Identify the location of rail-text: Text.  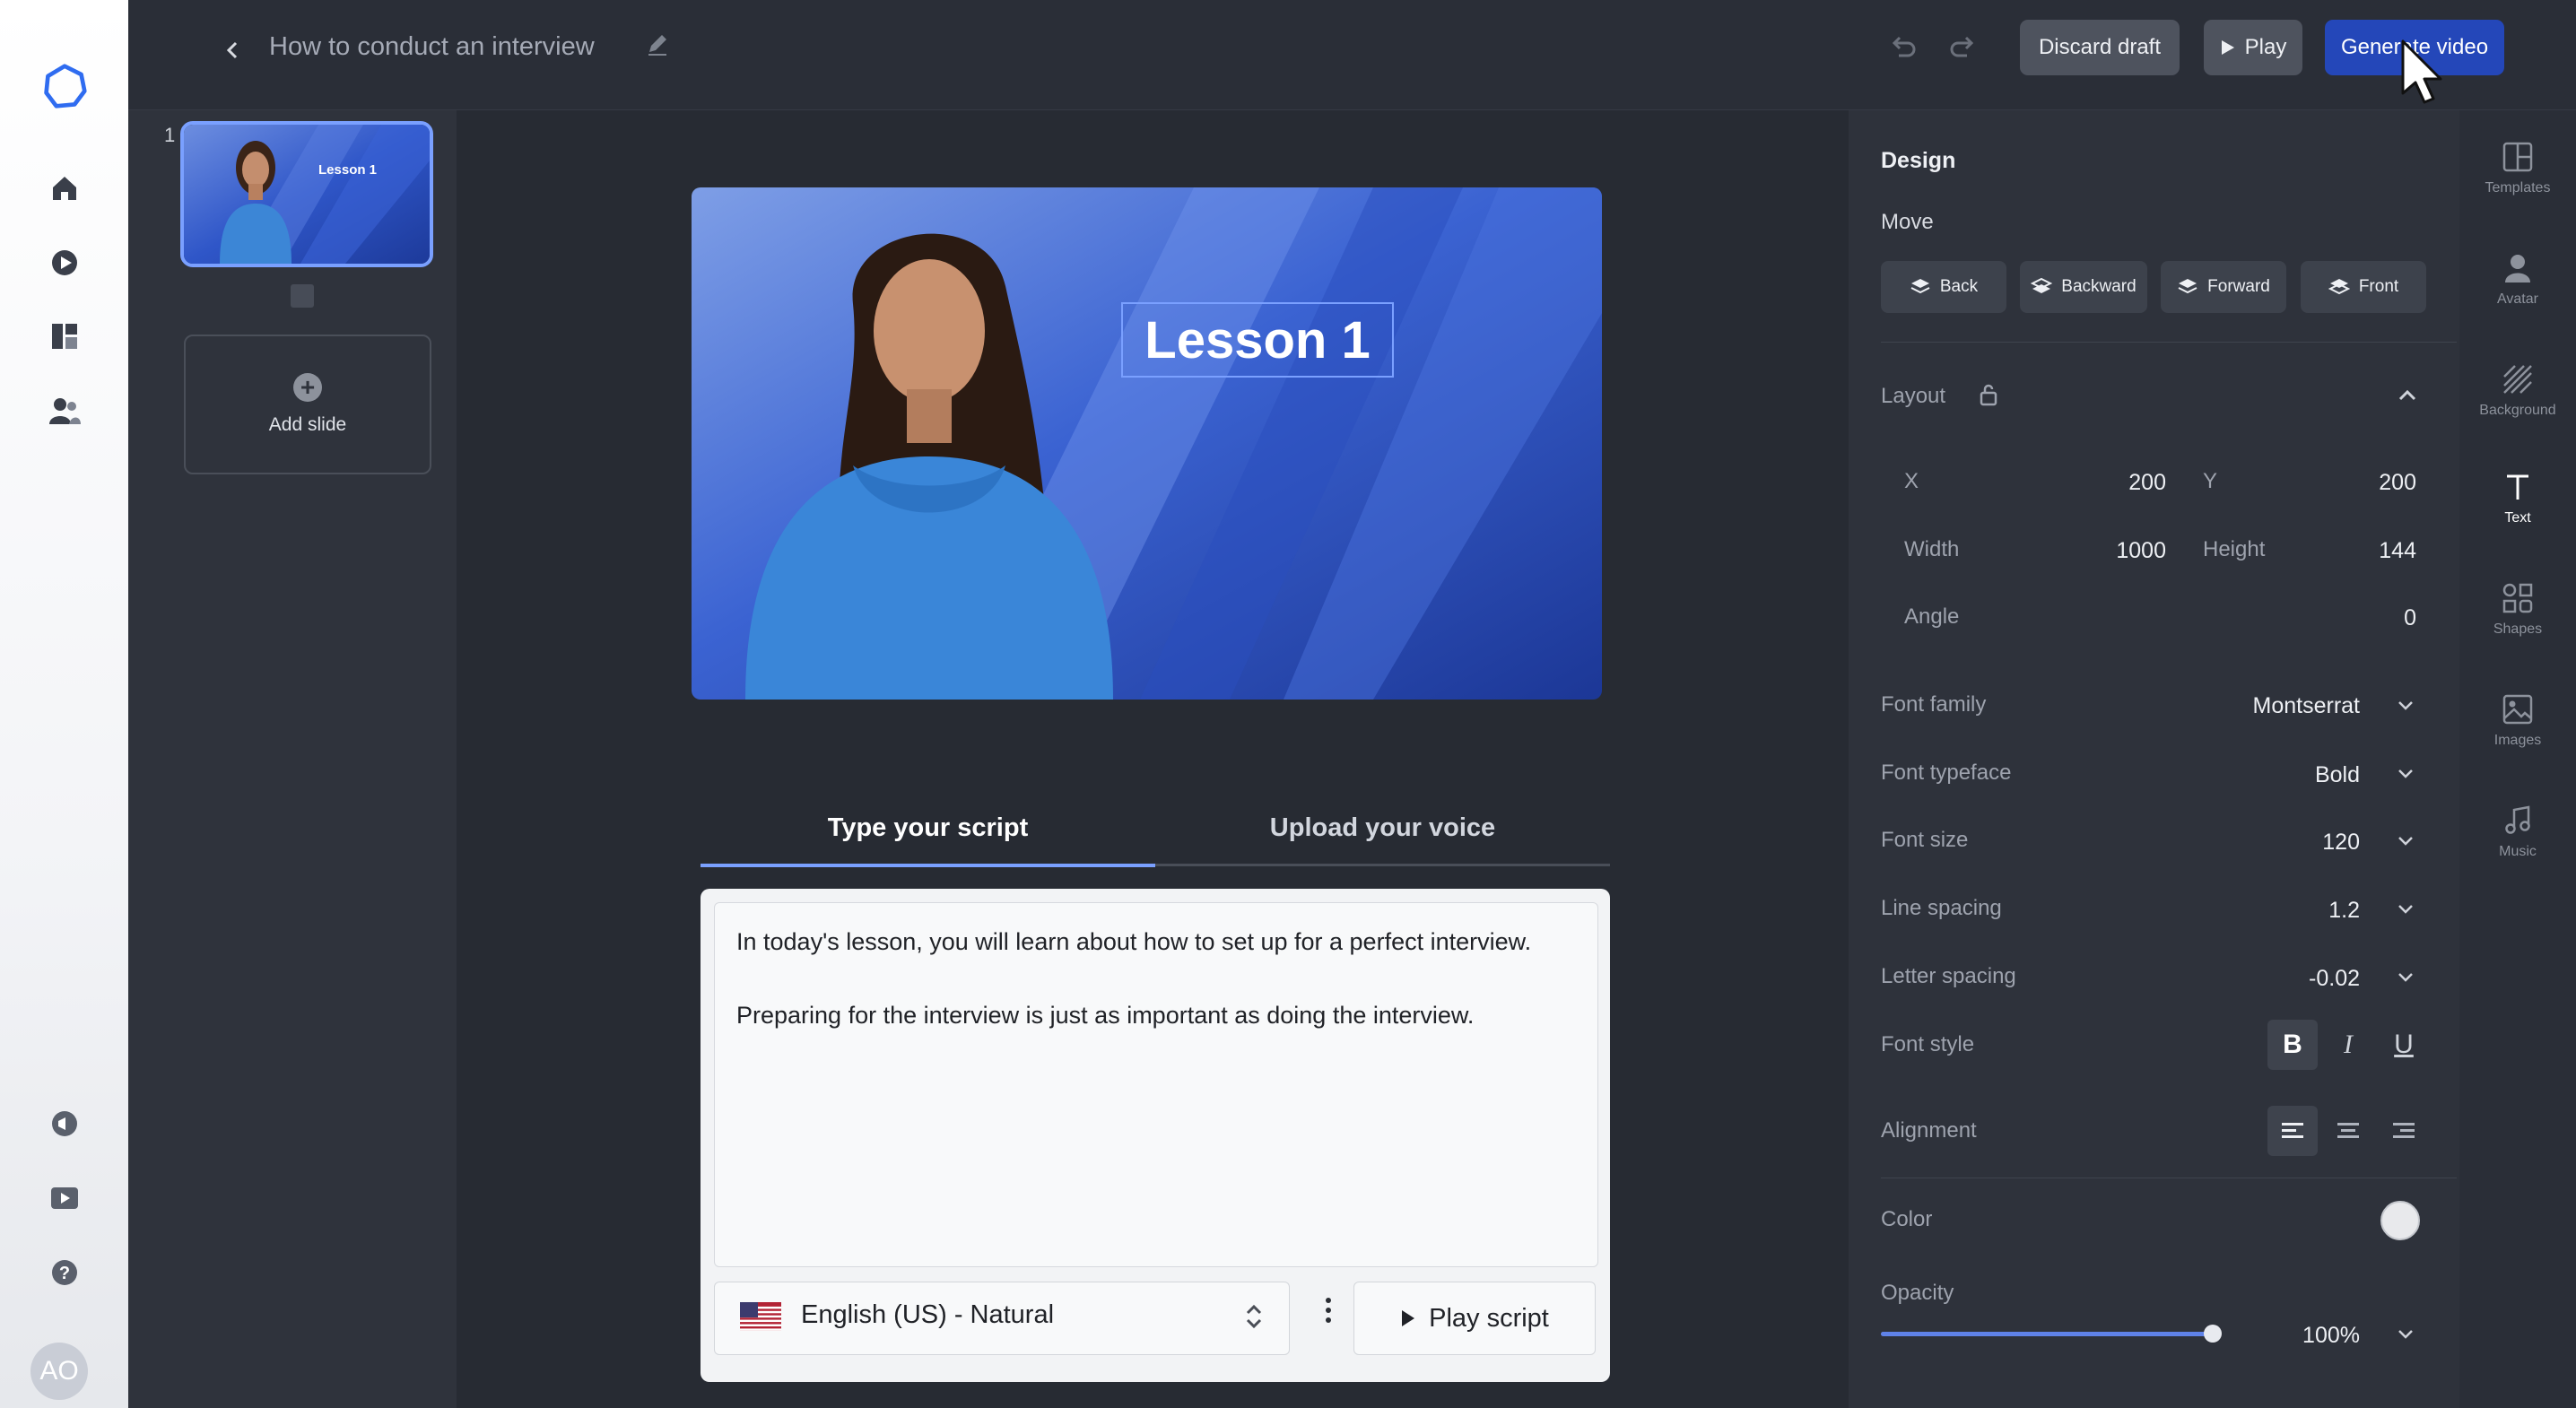
(2517, 498).